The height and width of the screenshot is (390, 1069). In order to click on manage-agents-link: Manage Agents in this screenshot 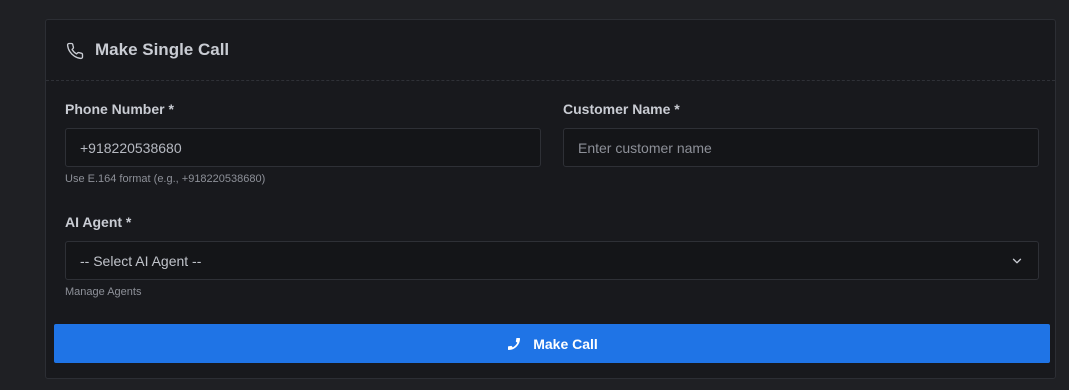, I will do `click(103, 292)`.